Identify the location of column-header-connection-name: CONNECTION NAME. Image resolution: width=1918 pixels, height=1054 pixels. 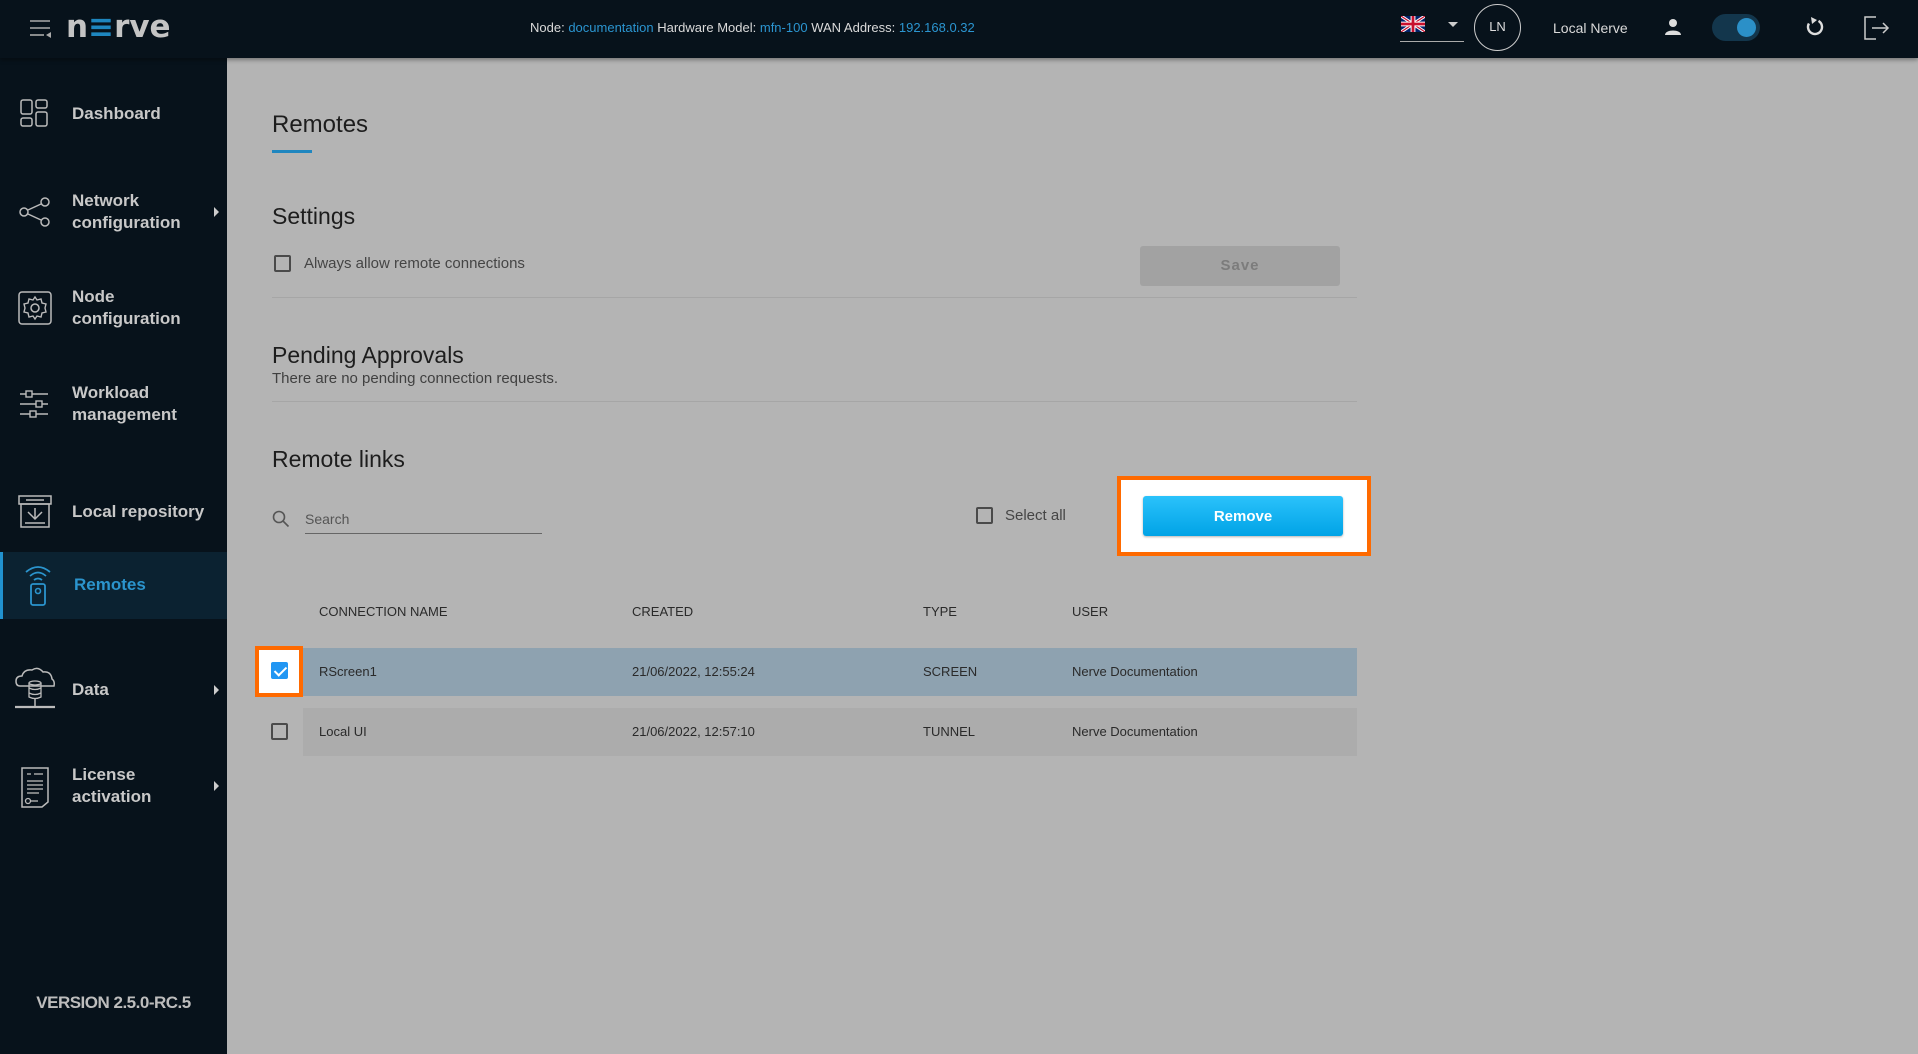
(383, 611).